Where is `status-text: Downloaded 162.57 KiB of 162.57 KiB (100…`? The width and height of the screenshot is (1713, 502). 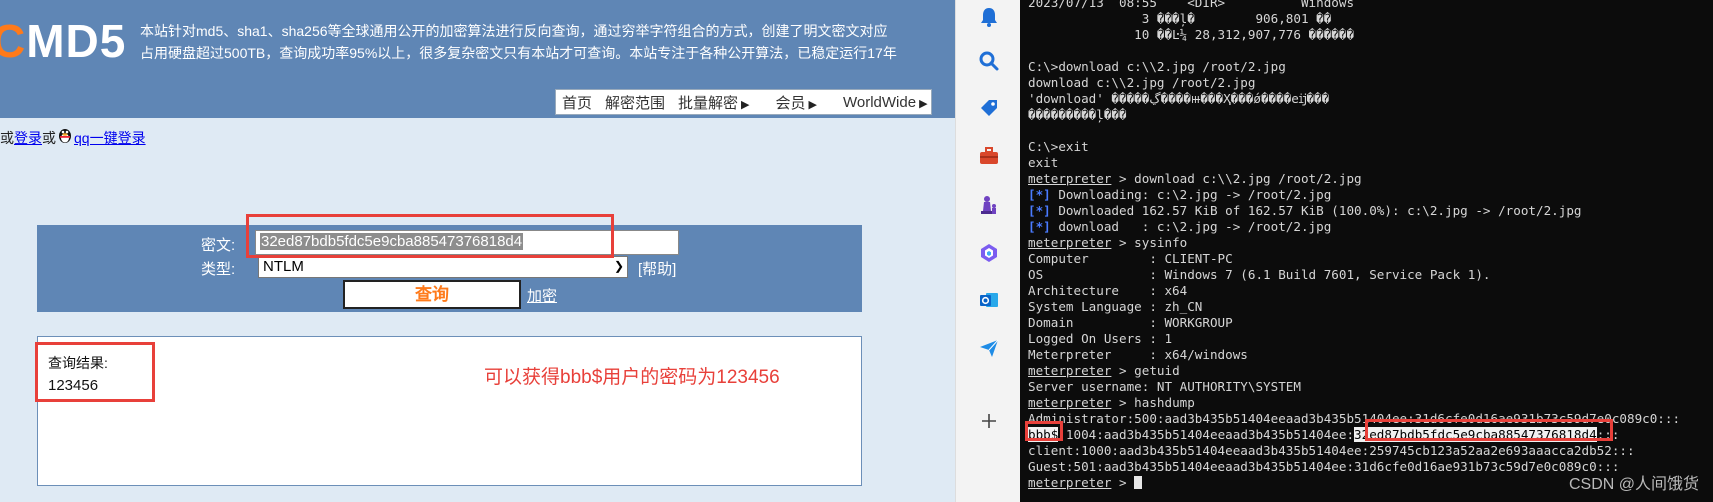
status-text: Downloaded 162.57 KiB of 162.57 KiB (100… is located at coordinates (1316, 210).